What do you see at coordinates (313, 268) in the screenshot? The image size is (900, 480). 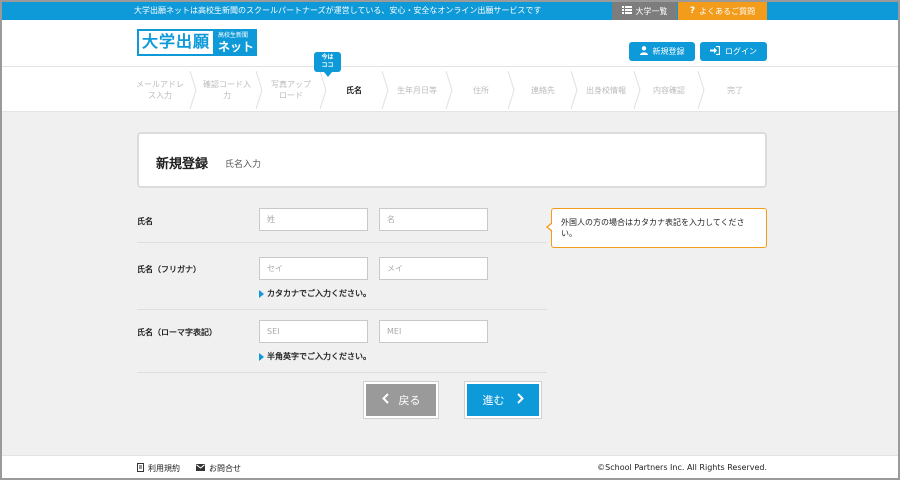 I see `last-name-kana-input` at bounding box center [313, 268].